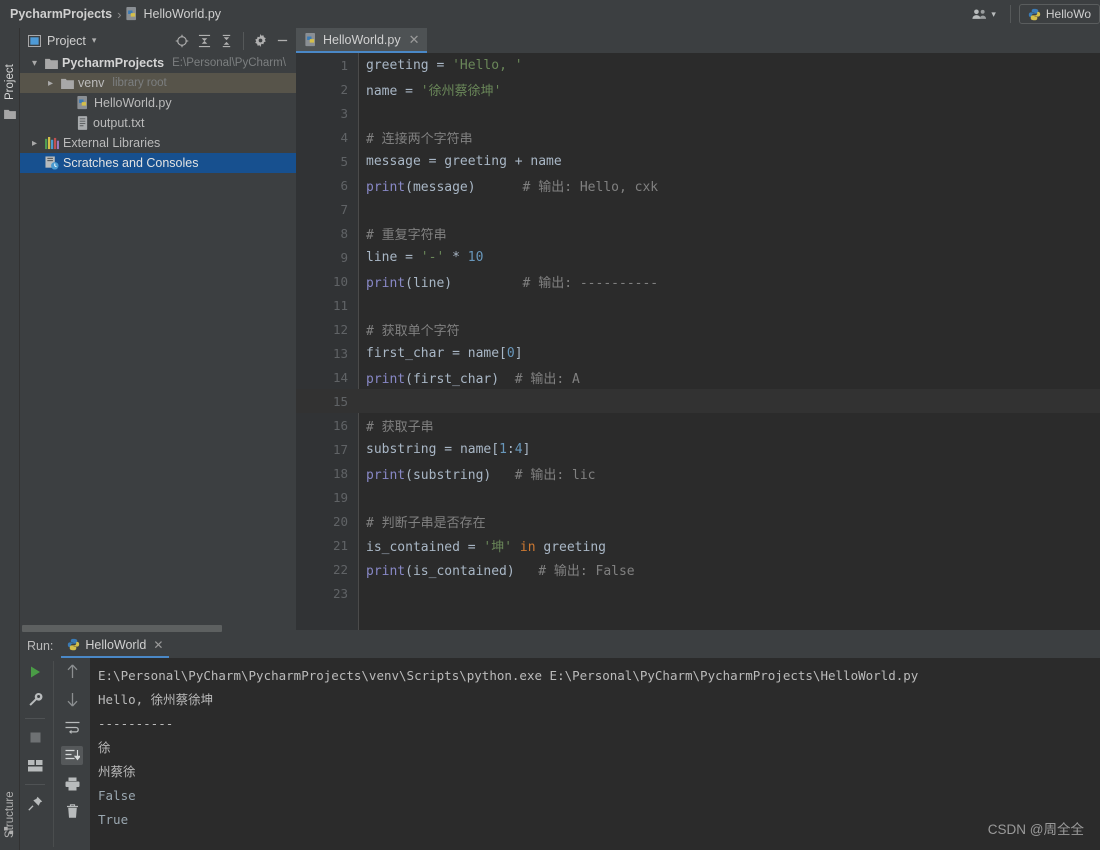 Image resolution: width=1100 pixels, height=850 pixels. What do you see at coordinates (113, 63) in the screenshot?
I see `tree-item-label: PycharmProjects` at bounding box center [113, 63].